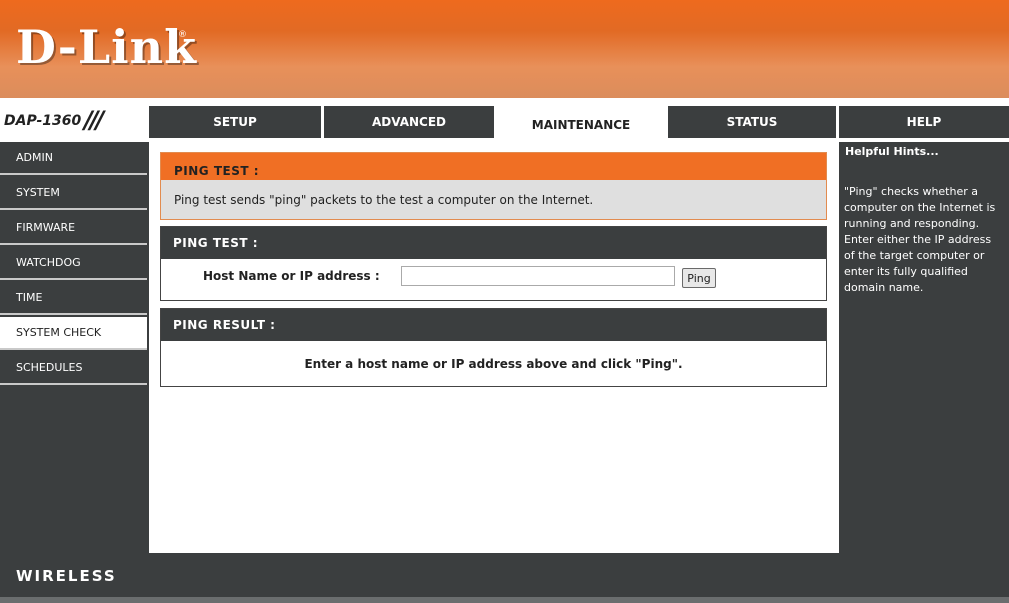  I want to click on ping-test-row: Host Name or IP address : Ping, so click(493, 279).